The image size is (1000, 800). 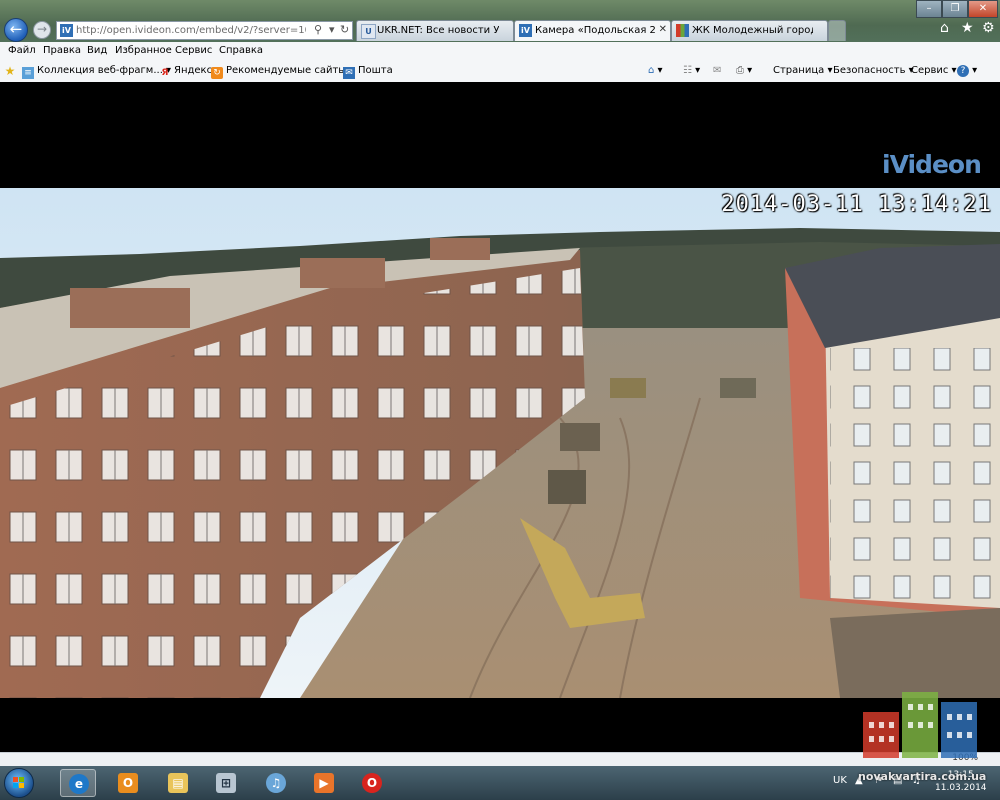 What do you see at coordinates (97, 50) in the screenshot?
I see `menu-view: Вид` at bounding box center [97, 50].